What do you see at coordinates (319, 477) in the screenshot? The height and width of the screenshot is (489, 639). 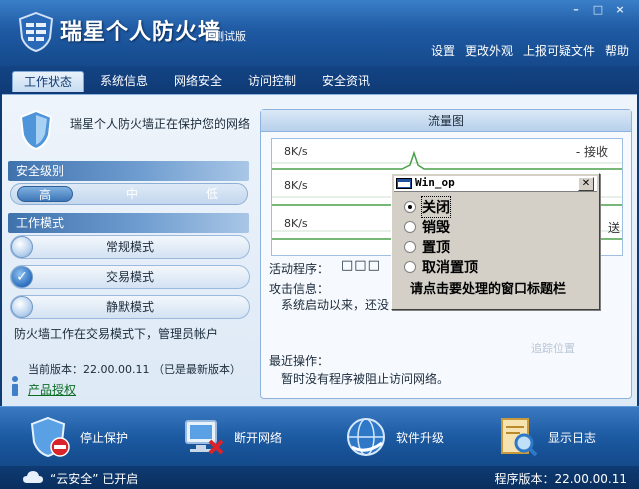 I see `status-bar: “云安全” 已开启 程序版本：22.00.00.11` at bounding box center [319, 477].